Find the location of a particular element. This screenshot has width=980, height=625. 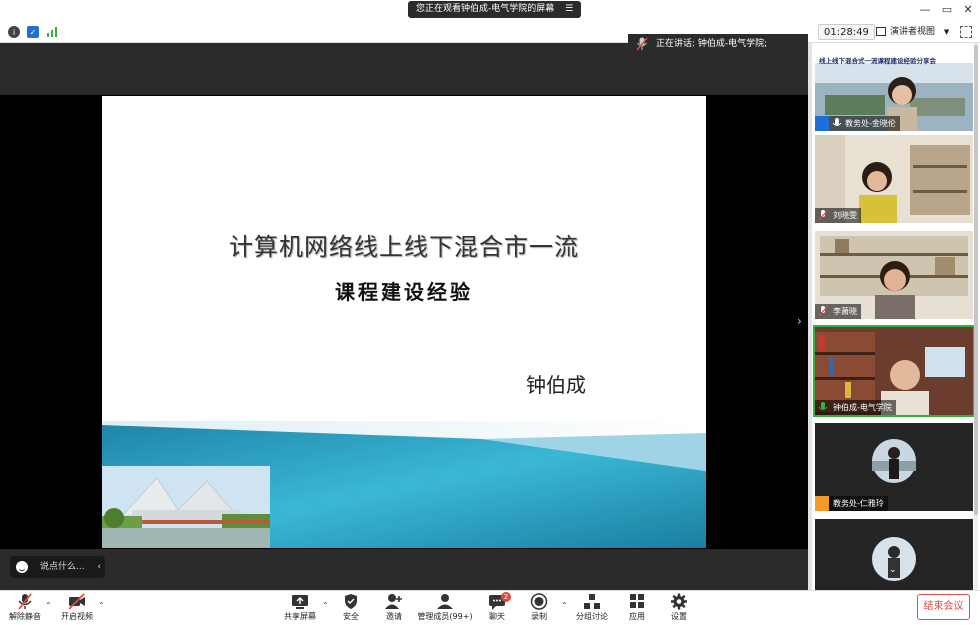

participant-name-bar: 李萧晓 is located at coordinates (838, 311).